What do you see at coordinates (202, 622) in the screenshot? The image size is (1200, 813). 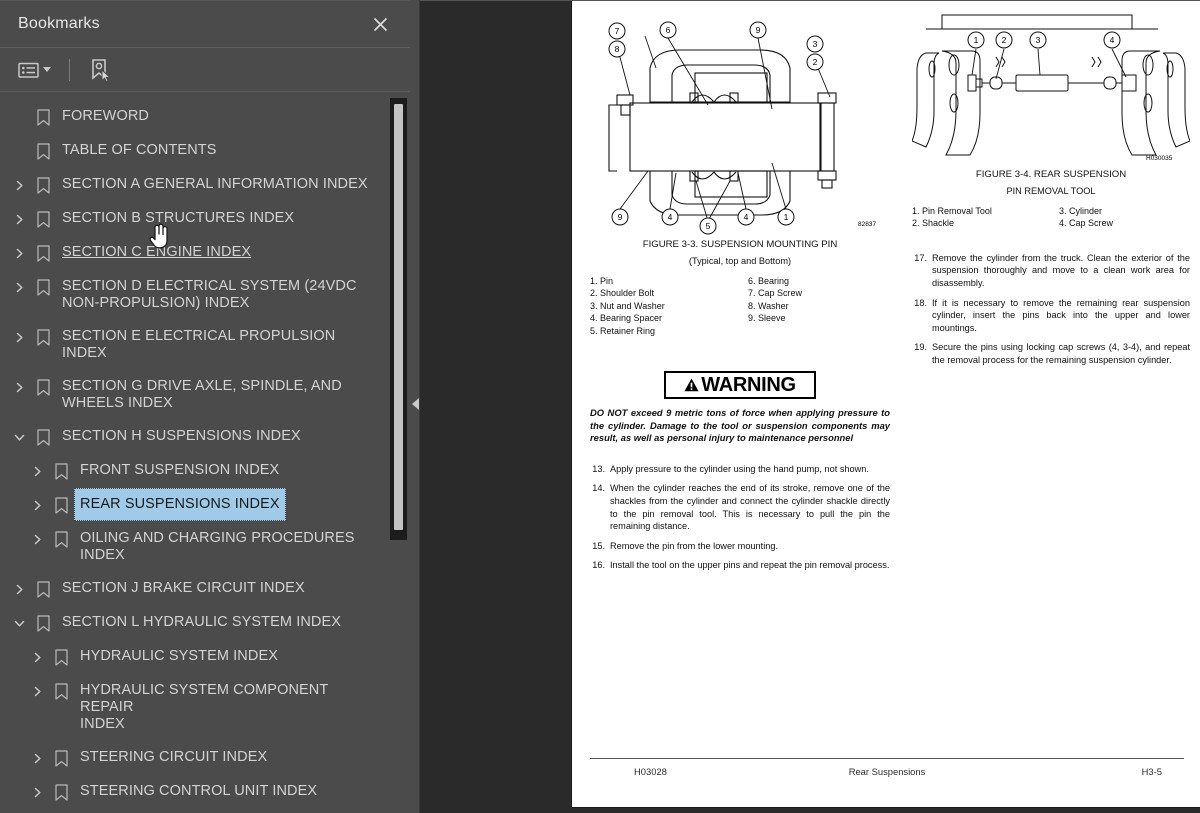 I see `bookmark-item-label: SECTION L HYDRAULIC SYSTEM INDEX` at bounding box center [202, 622].